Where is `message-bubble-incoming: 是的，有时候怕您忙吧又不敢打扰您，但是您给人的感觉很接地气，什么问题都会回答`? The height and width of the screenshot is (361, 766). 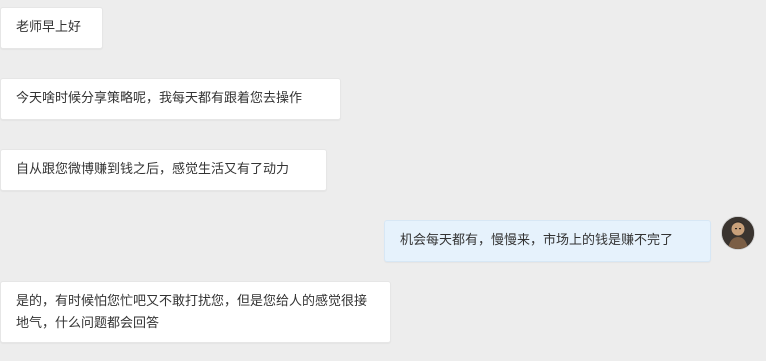 message-bubble-incoming: 是的，有时候怕您忙吧又不敢打扰您，但是您给人的感觉很接地气，什么问题都会回答 is located at coordinates (195, 312).